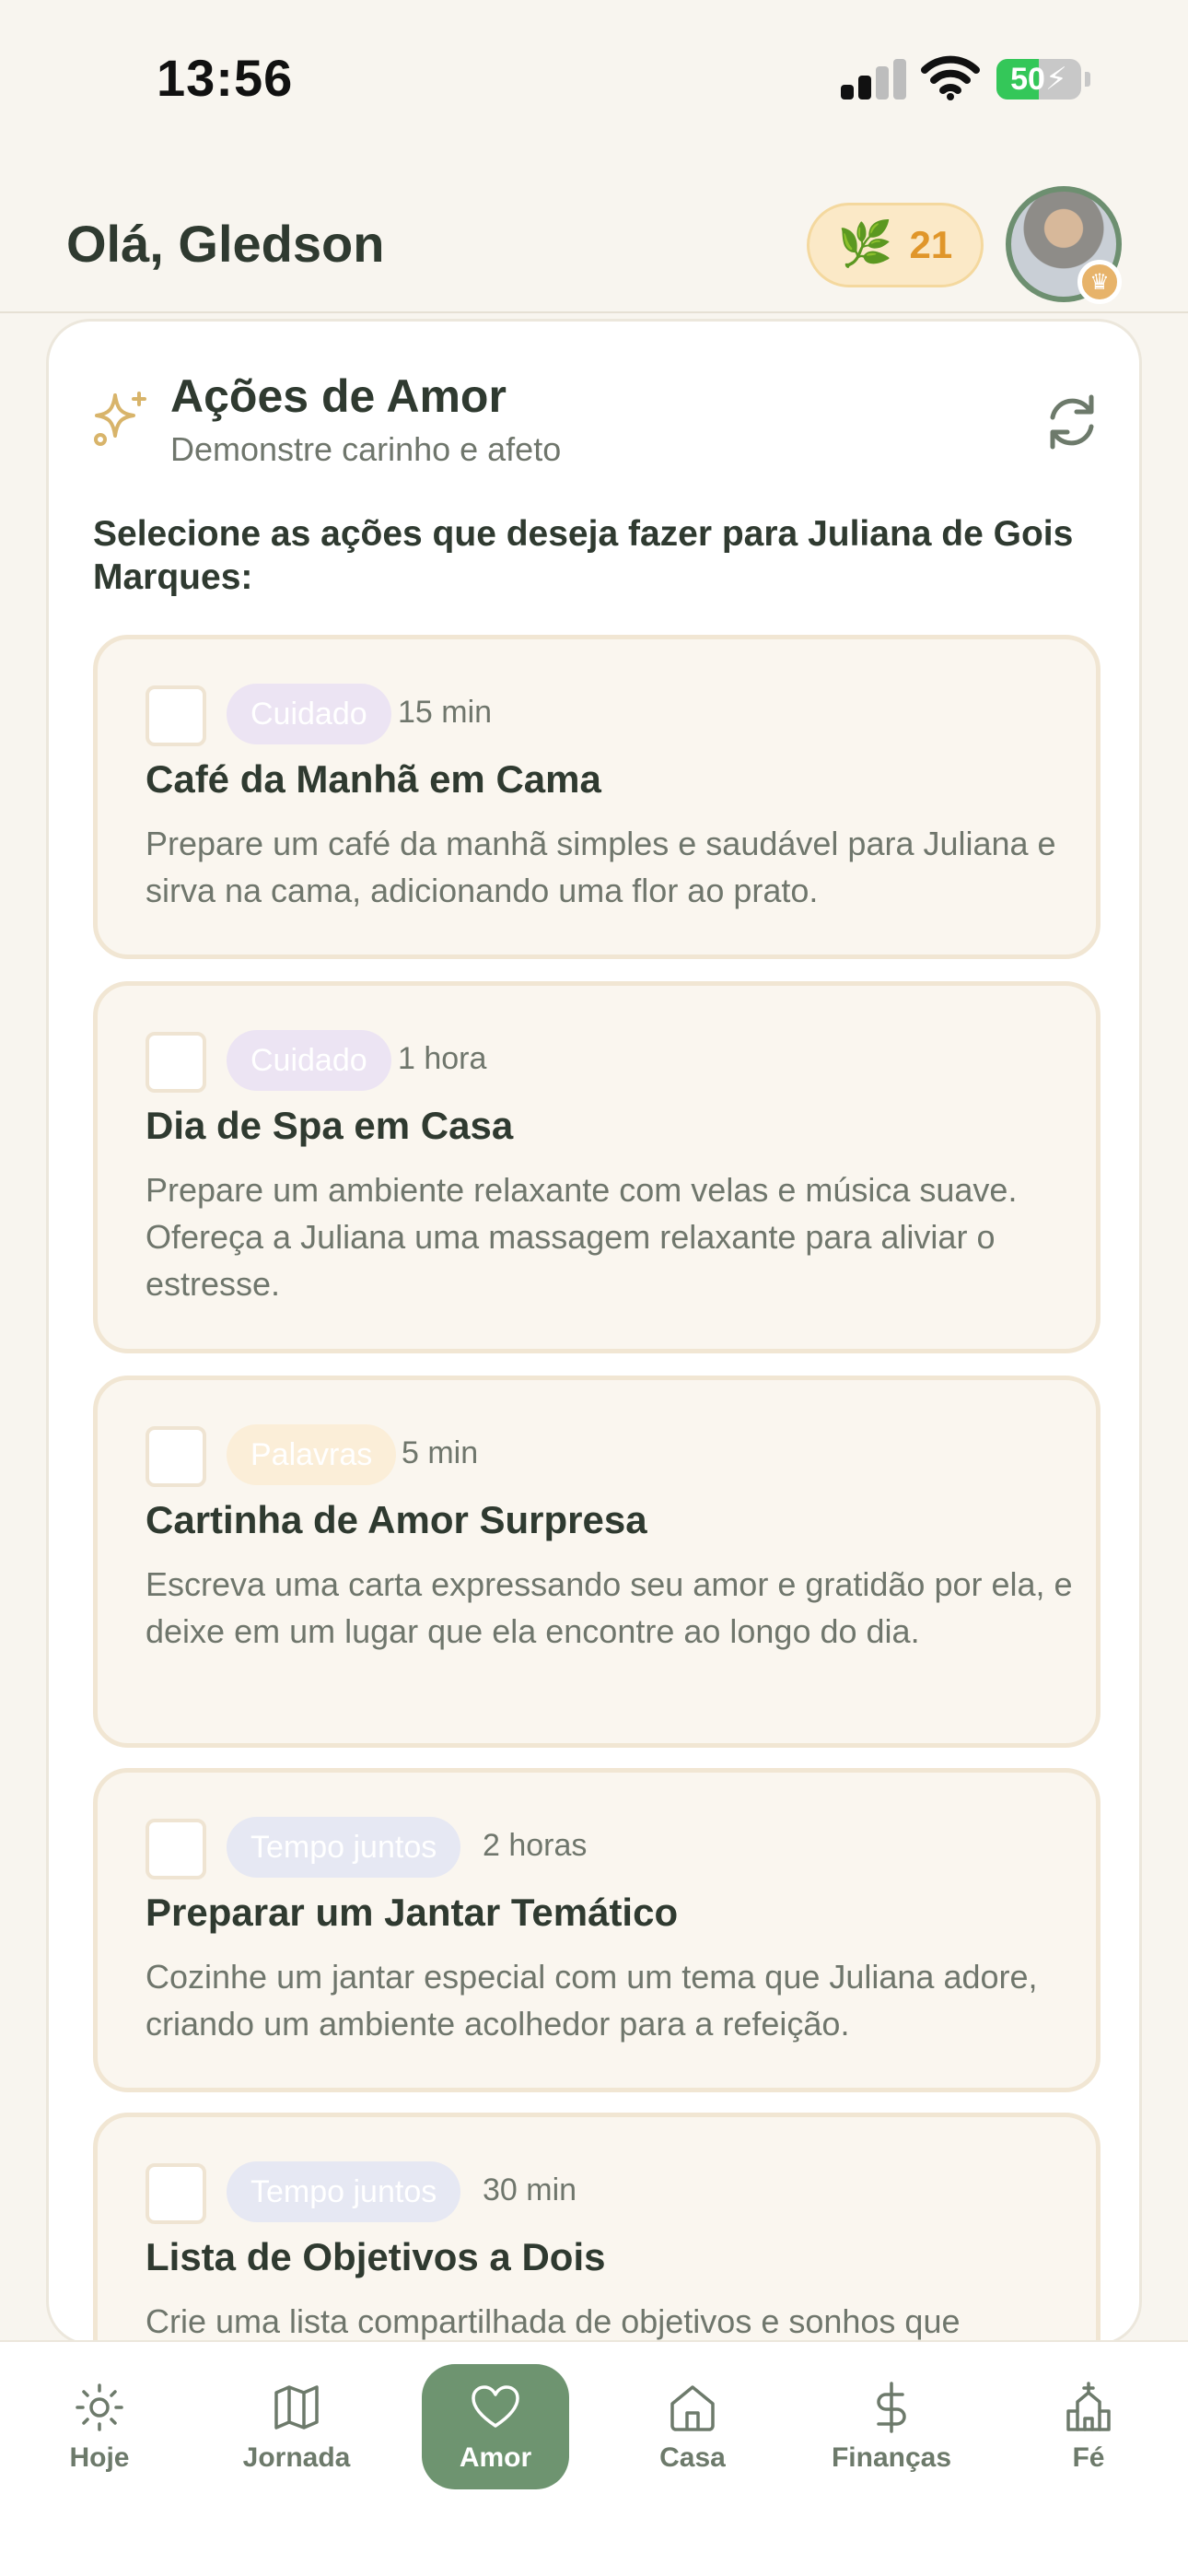  I want to click on bottom-tab-bar: Hoje Jornada Amor Casa Finanças Fé, so click(594, 2458).